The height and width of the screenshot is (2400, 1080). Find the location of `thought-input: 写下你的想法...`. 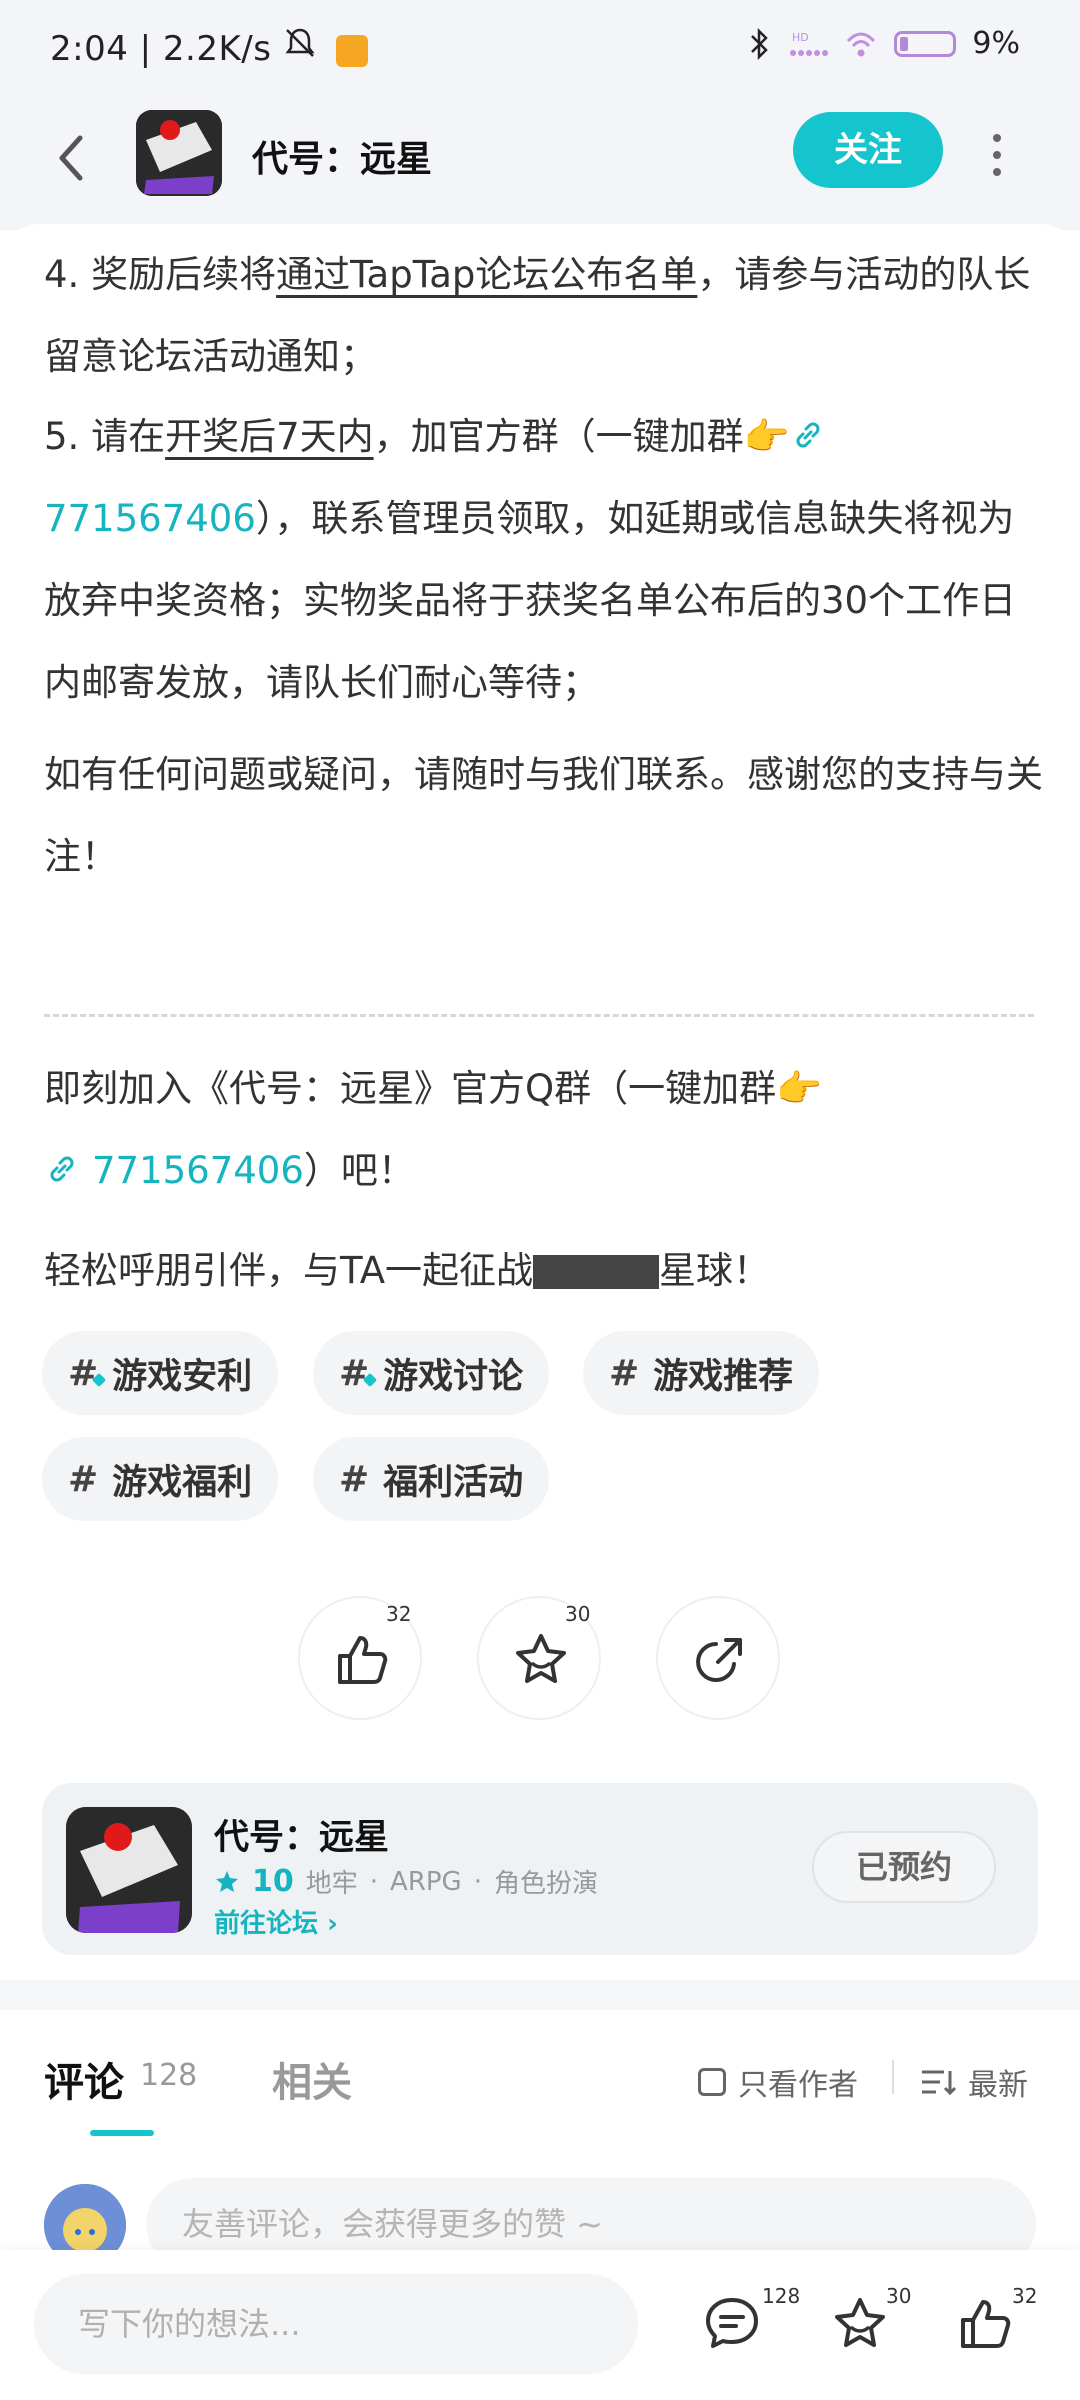

thought-input: 写下你的想法... is located at coordinates (336, 2324).